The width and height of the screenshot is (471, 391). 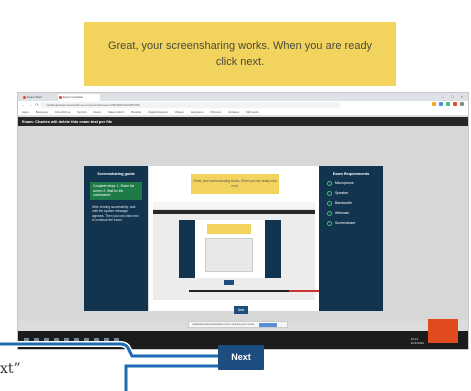 What do you see at coordinates (229, 255) in the screenshot?
I see `nested-inner-screen` at bounding box center [229, 255].